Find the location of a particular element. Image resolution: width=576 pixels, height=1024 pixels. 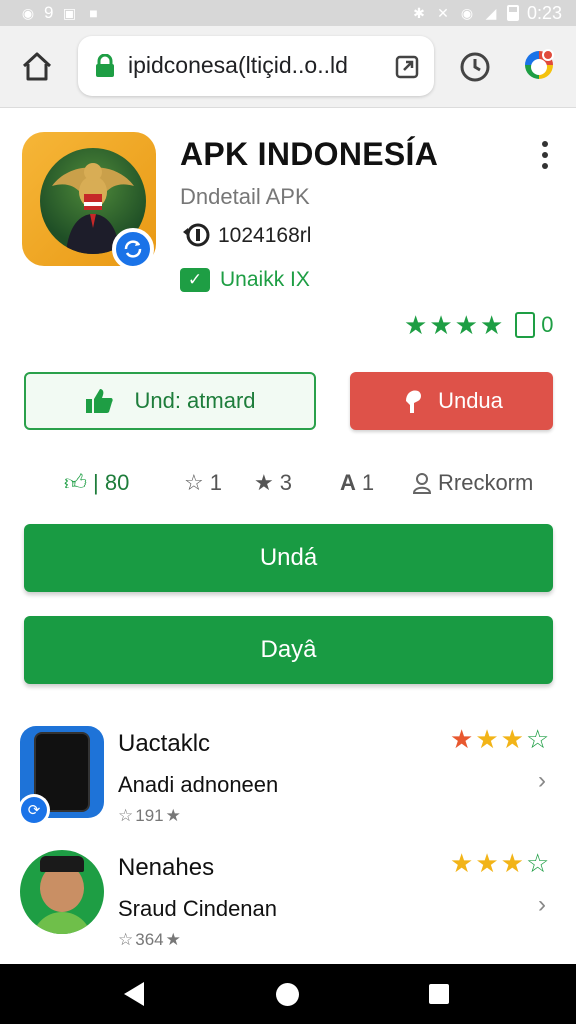

home-circle-icon is located at coordinates (287, 994).